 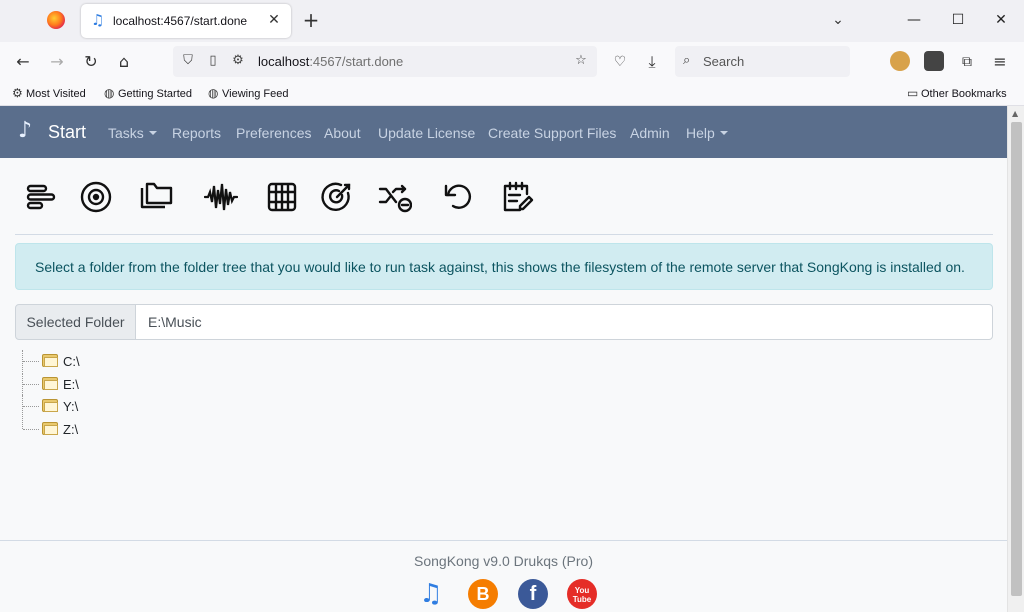 I want to click on menu-update-license: Update License, so click(x=426, y=133).